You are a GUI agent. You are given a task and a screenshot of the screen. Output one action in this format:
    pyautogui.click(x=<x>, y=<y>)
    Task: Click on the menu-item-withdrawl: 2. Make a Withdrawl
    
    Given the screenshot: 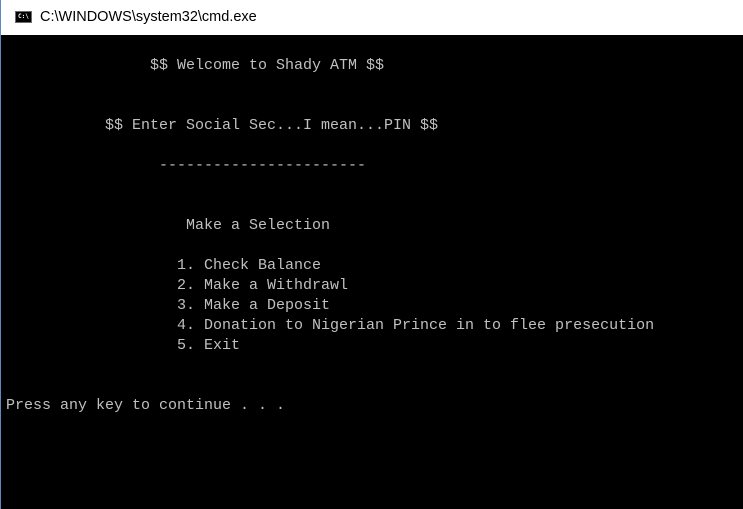 What is the action you would take?
    pyautogui.click(x=263, y=285)
    